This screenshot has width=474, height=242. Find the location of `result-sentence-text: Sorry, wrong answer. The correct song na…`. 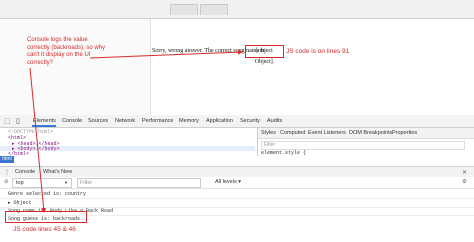

result-sentence-text: Sorry, wrong answer. The correct song na… is located at coordinates (206, 51).